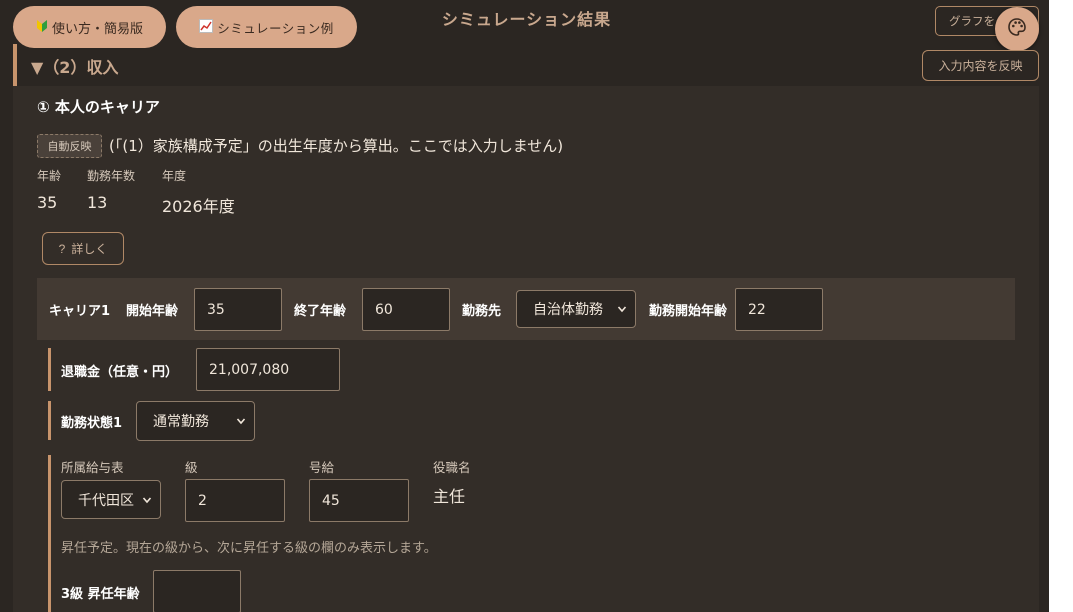 The height and width of the screenshot is (612, 1073). Describe the element at coordinates (980, 65) in the screenshot. I see `reflect-input-button: 入力内容を反映` at that location.